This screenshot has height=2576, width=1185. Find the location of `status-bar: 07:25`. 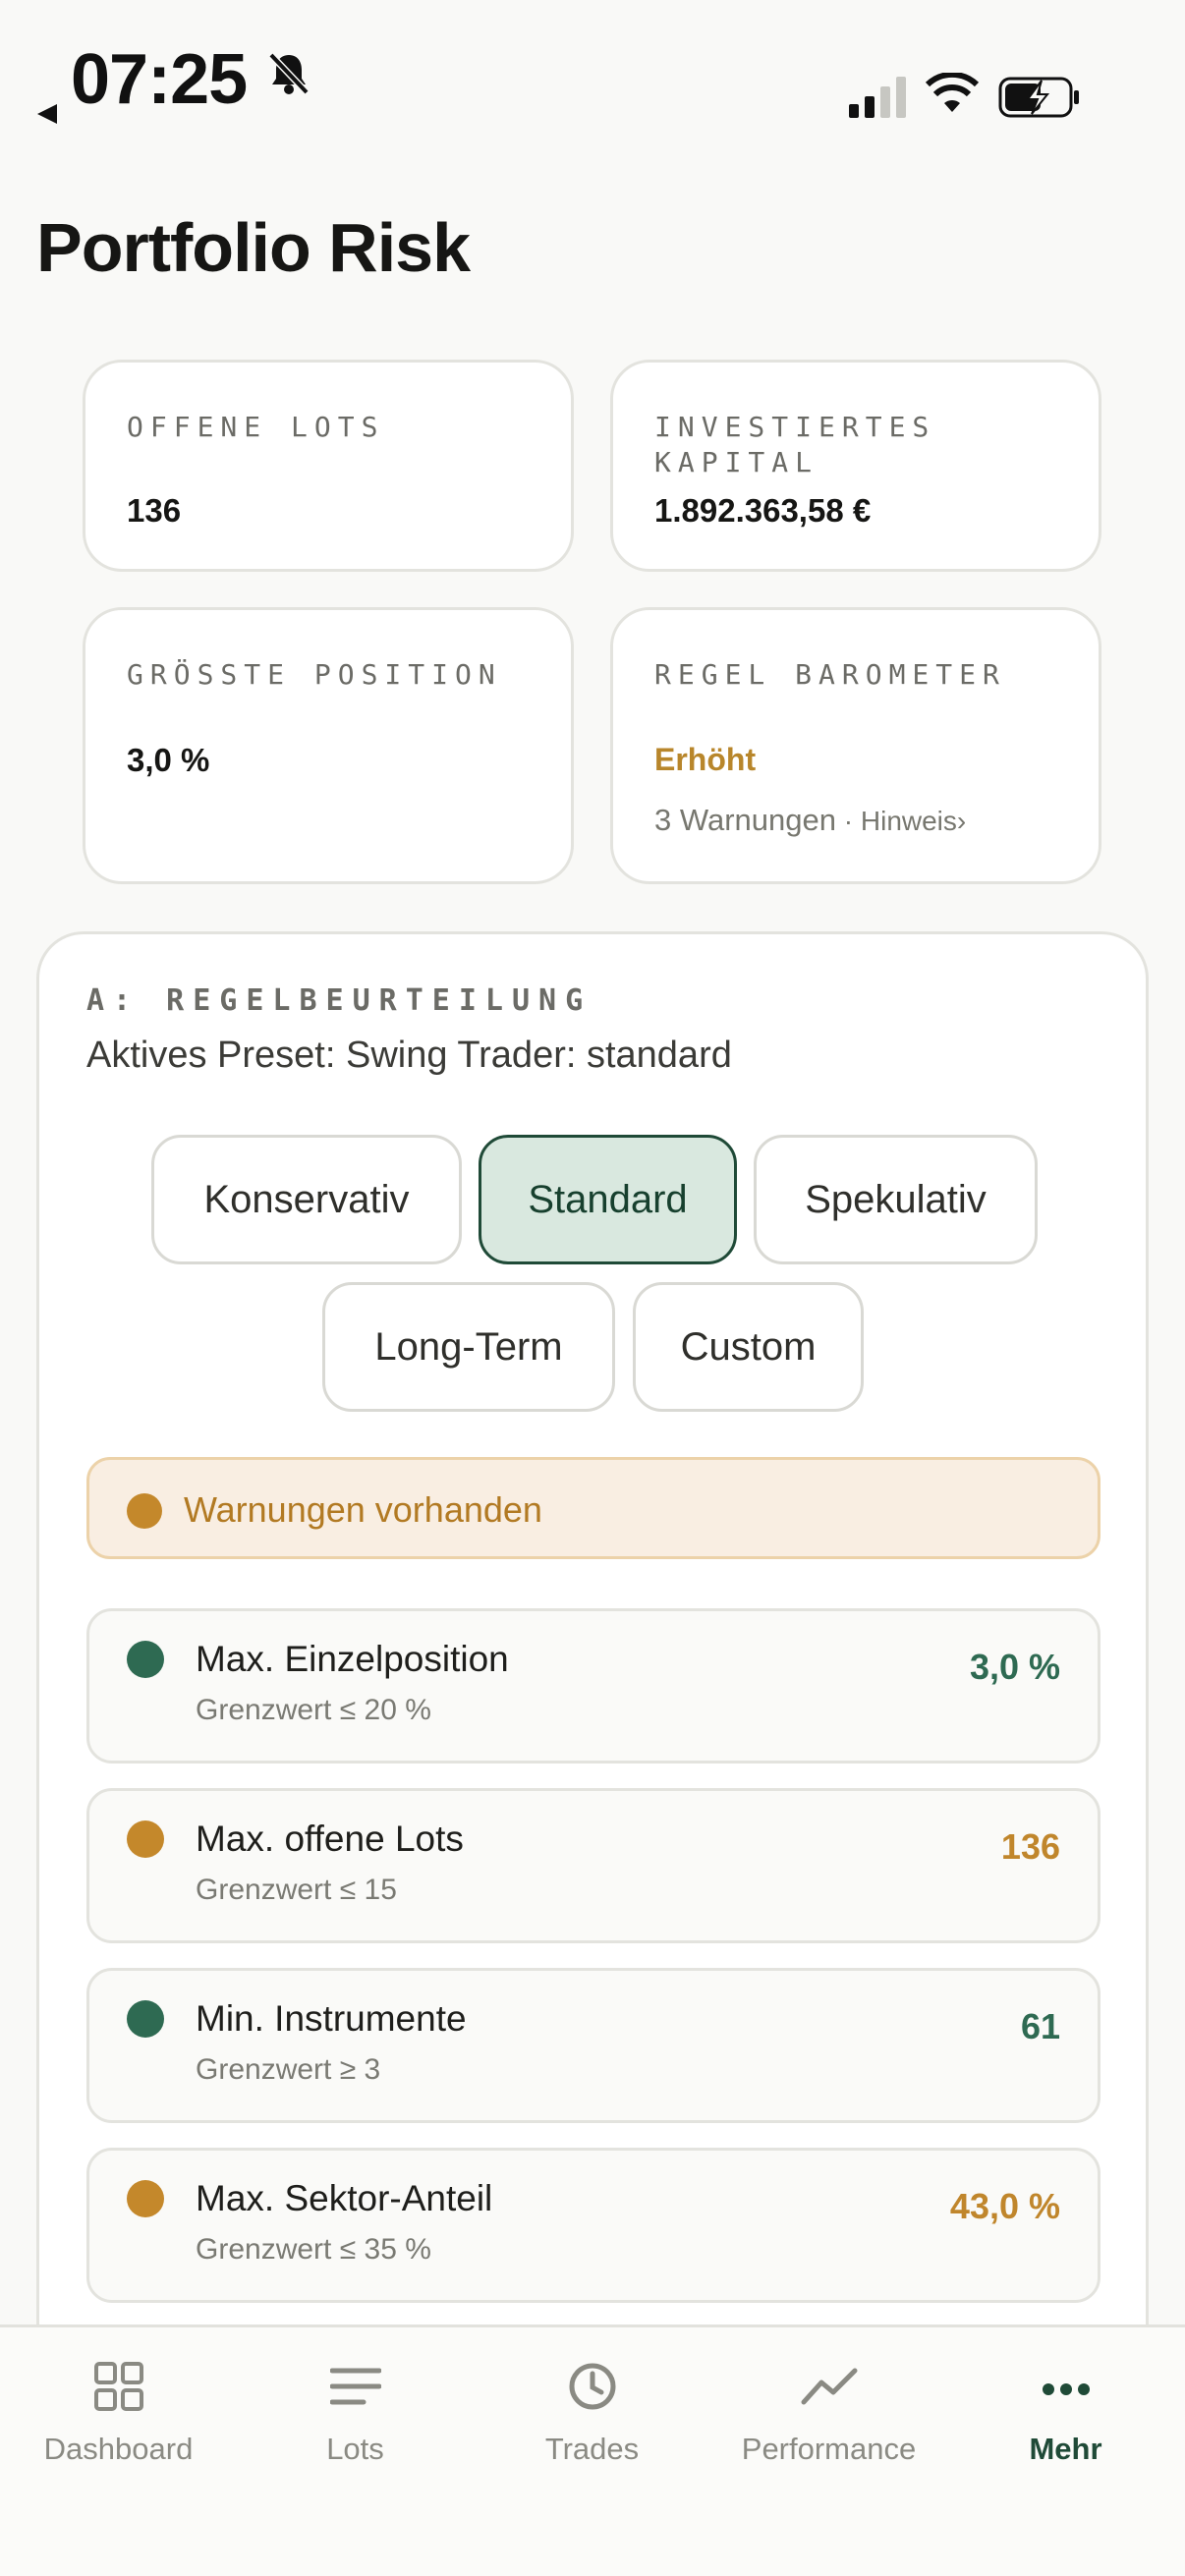

status-bar: 07:25 is located at coordinates (592, 73).